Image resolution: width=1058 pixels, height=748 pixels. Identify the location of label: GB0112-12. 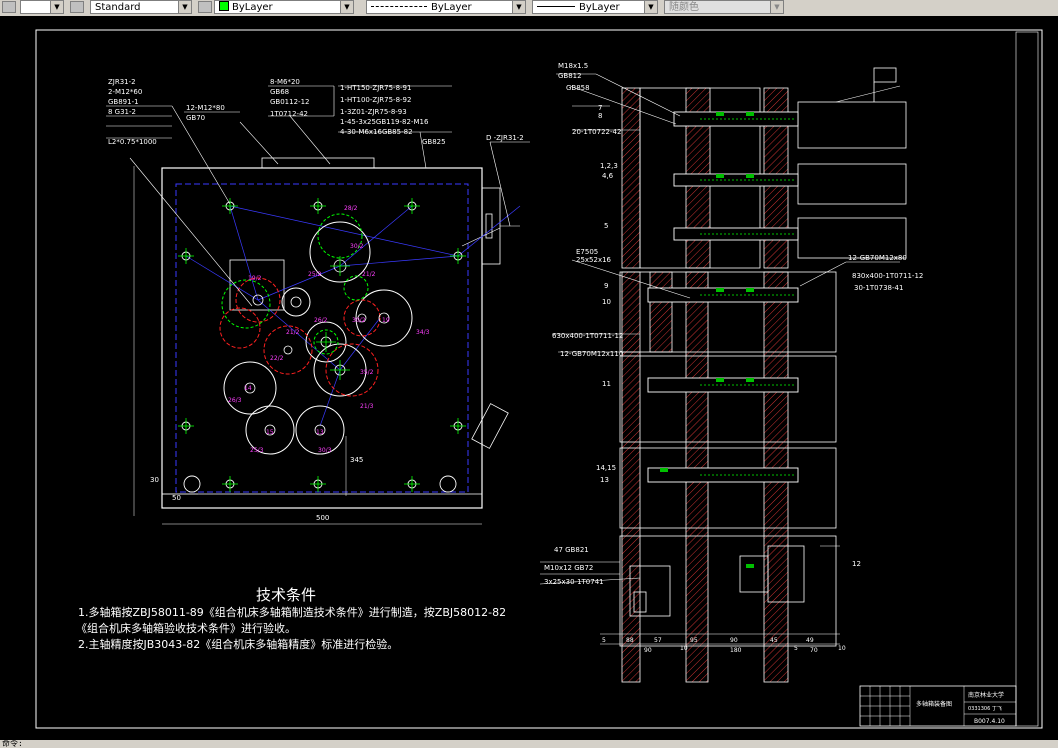
(289, 102).